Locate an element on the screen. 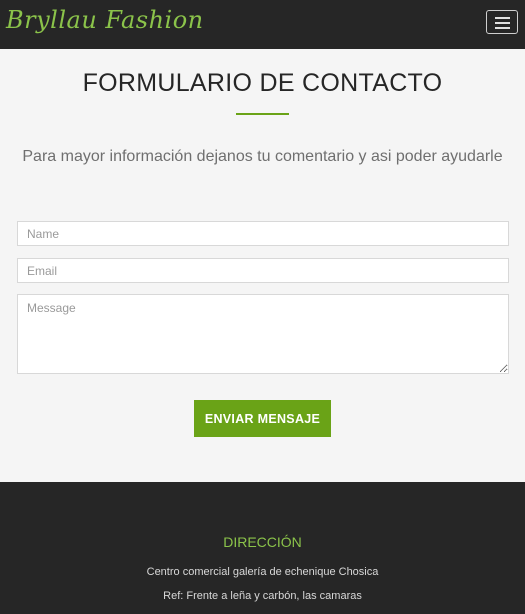  name-field is located at coordinates (263, 233).